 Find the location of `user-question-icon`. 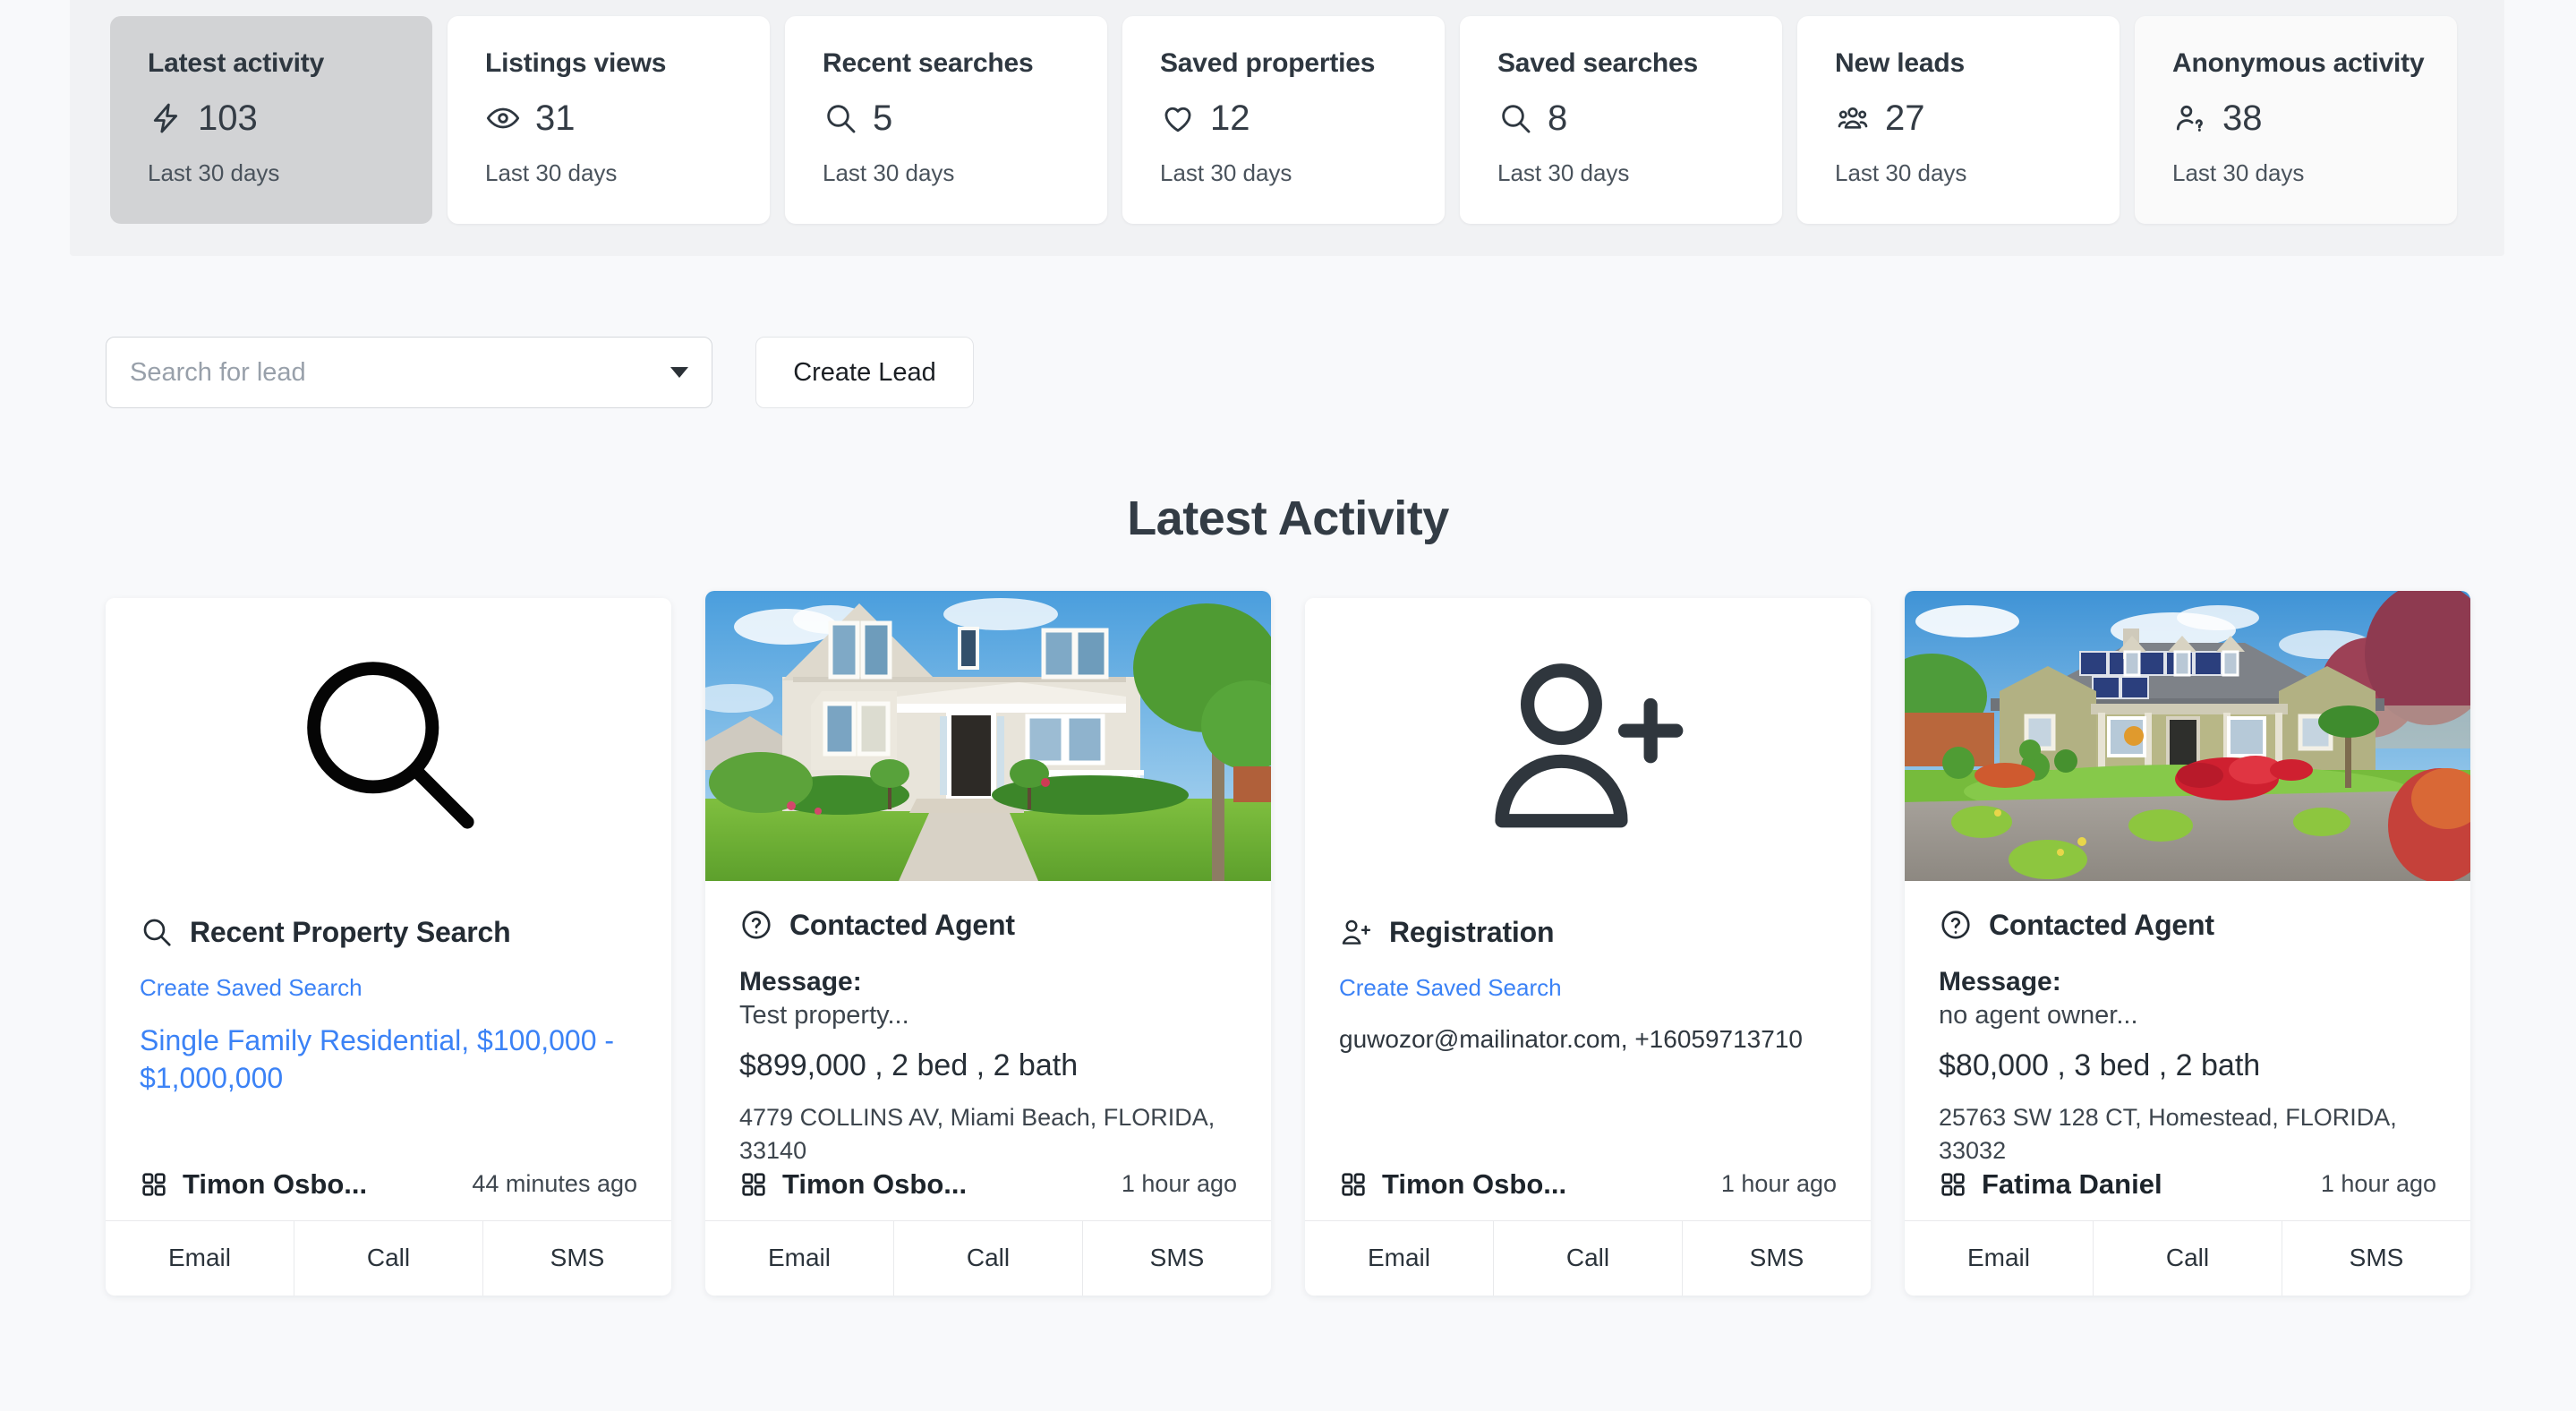

user-question-icon is located at coordinates (2190, 118).